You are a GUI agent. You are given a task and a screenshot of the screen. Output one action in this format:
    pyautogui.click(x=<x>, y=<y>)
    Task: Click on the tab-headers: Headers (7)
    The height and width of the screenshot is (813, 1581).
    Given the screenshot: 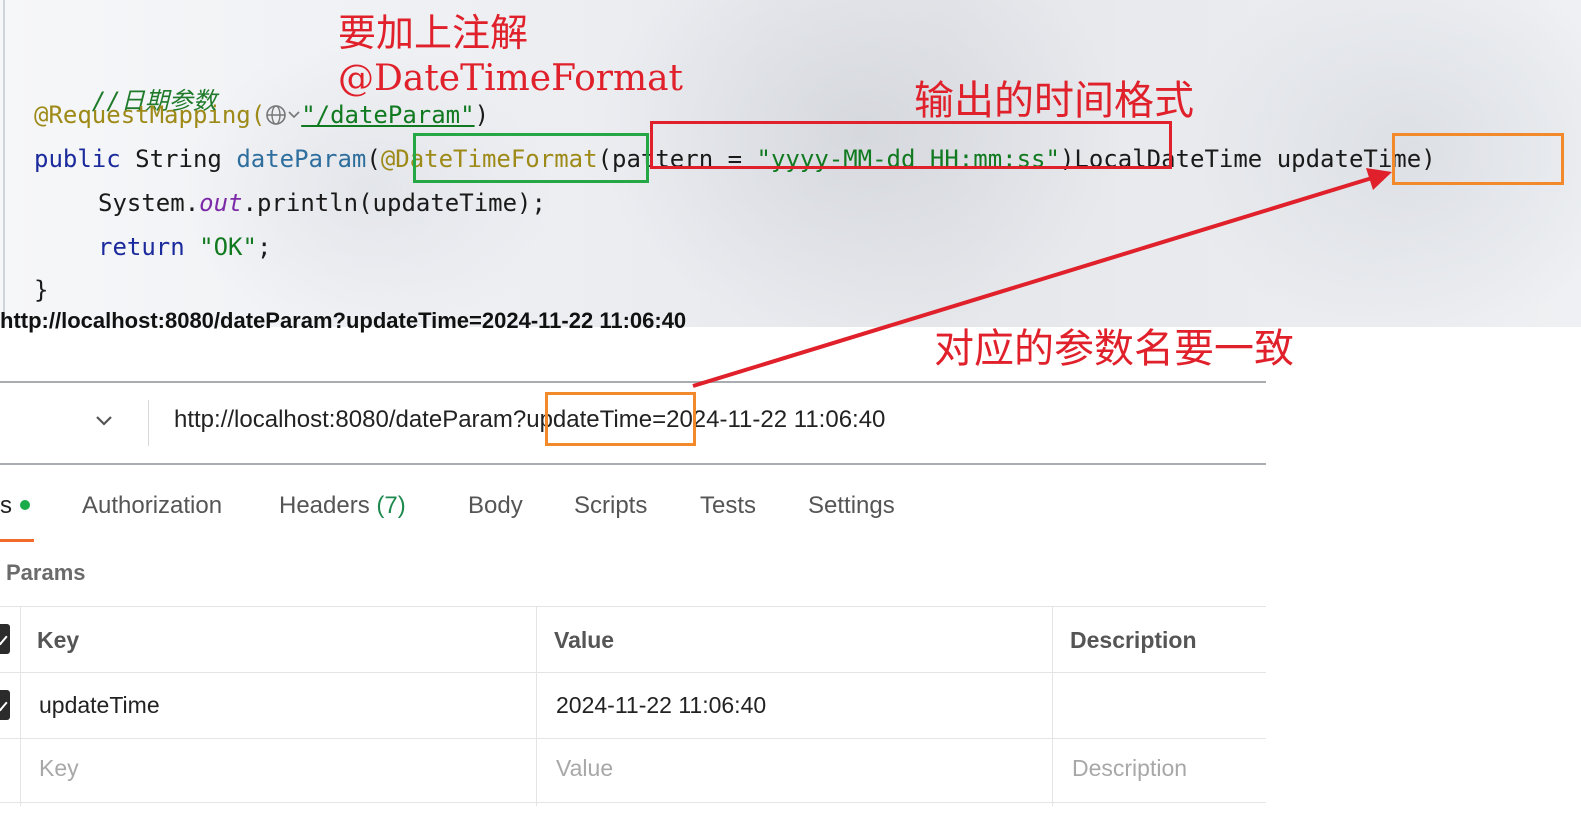 What is the action you would take?
    pyautogui.click(x=342, y=506)
    